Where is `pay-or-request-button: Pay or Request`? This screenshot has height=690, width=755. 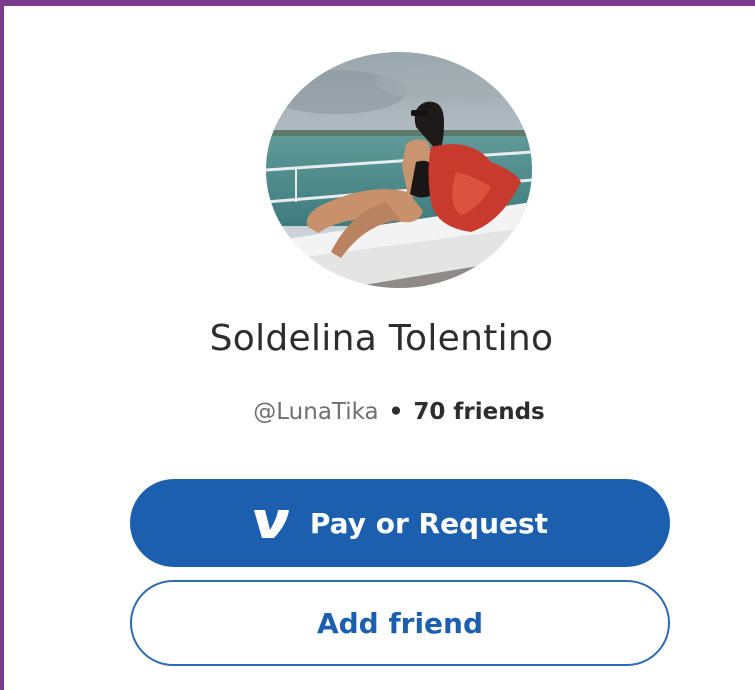 pay-or-request-button: Pay or Request is located at coordinates (400, 523).